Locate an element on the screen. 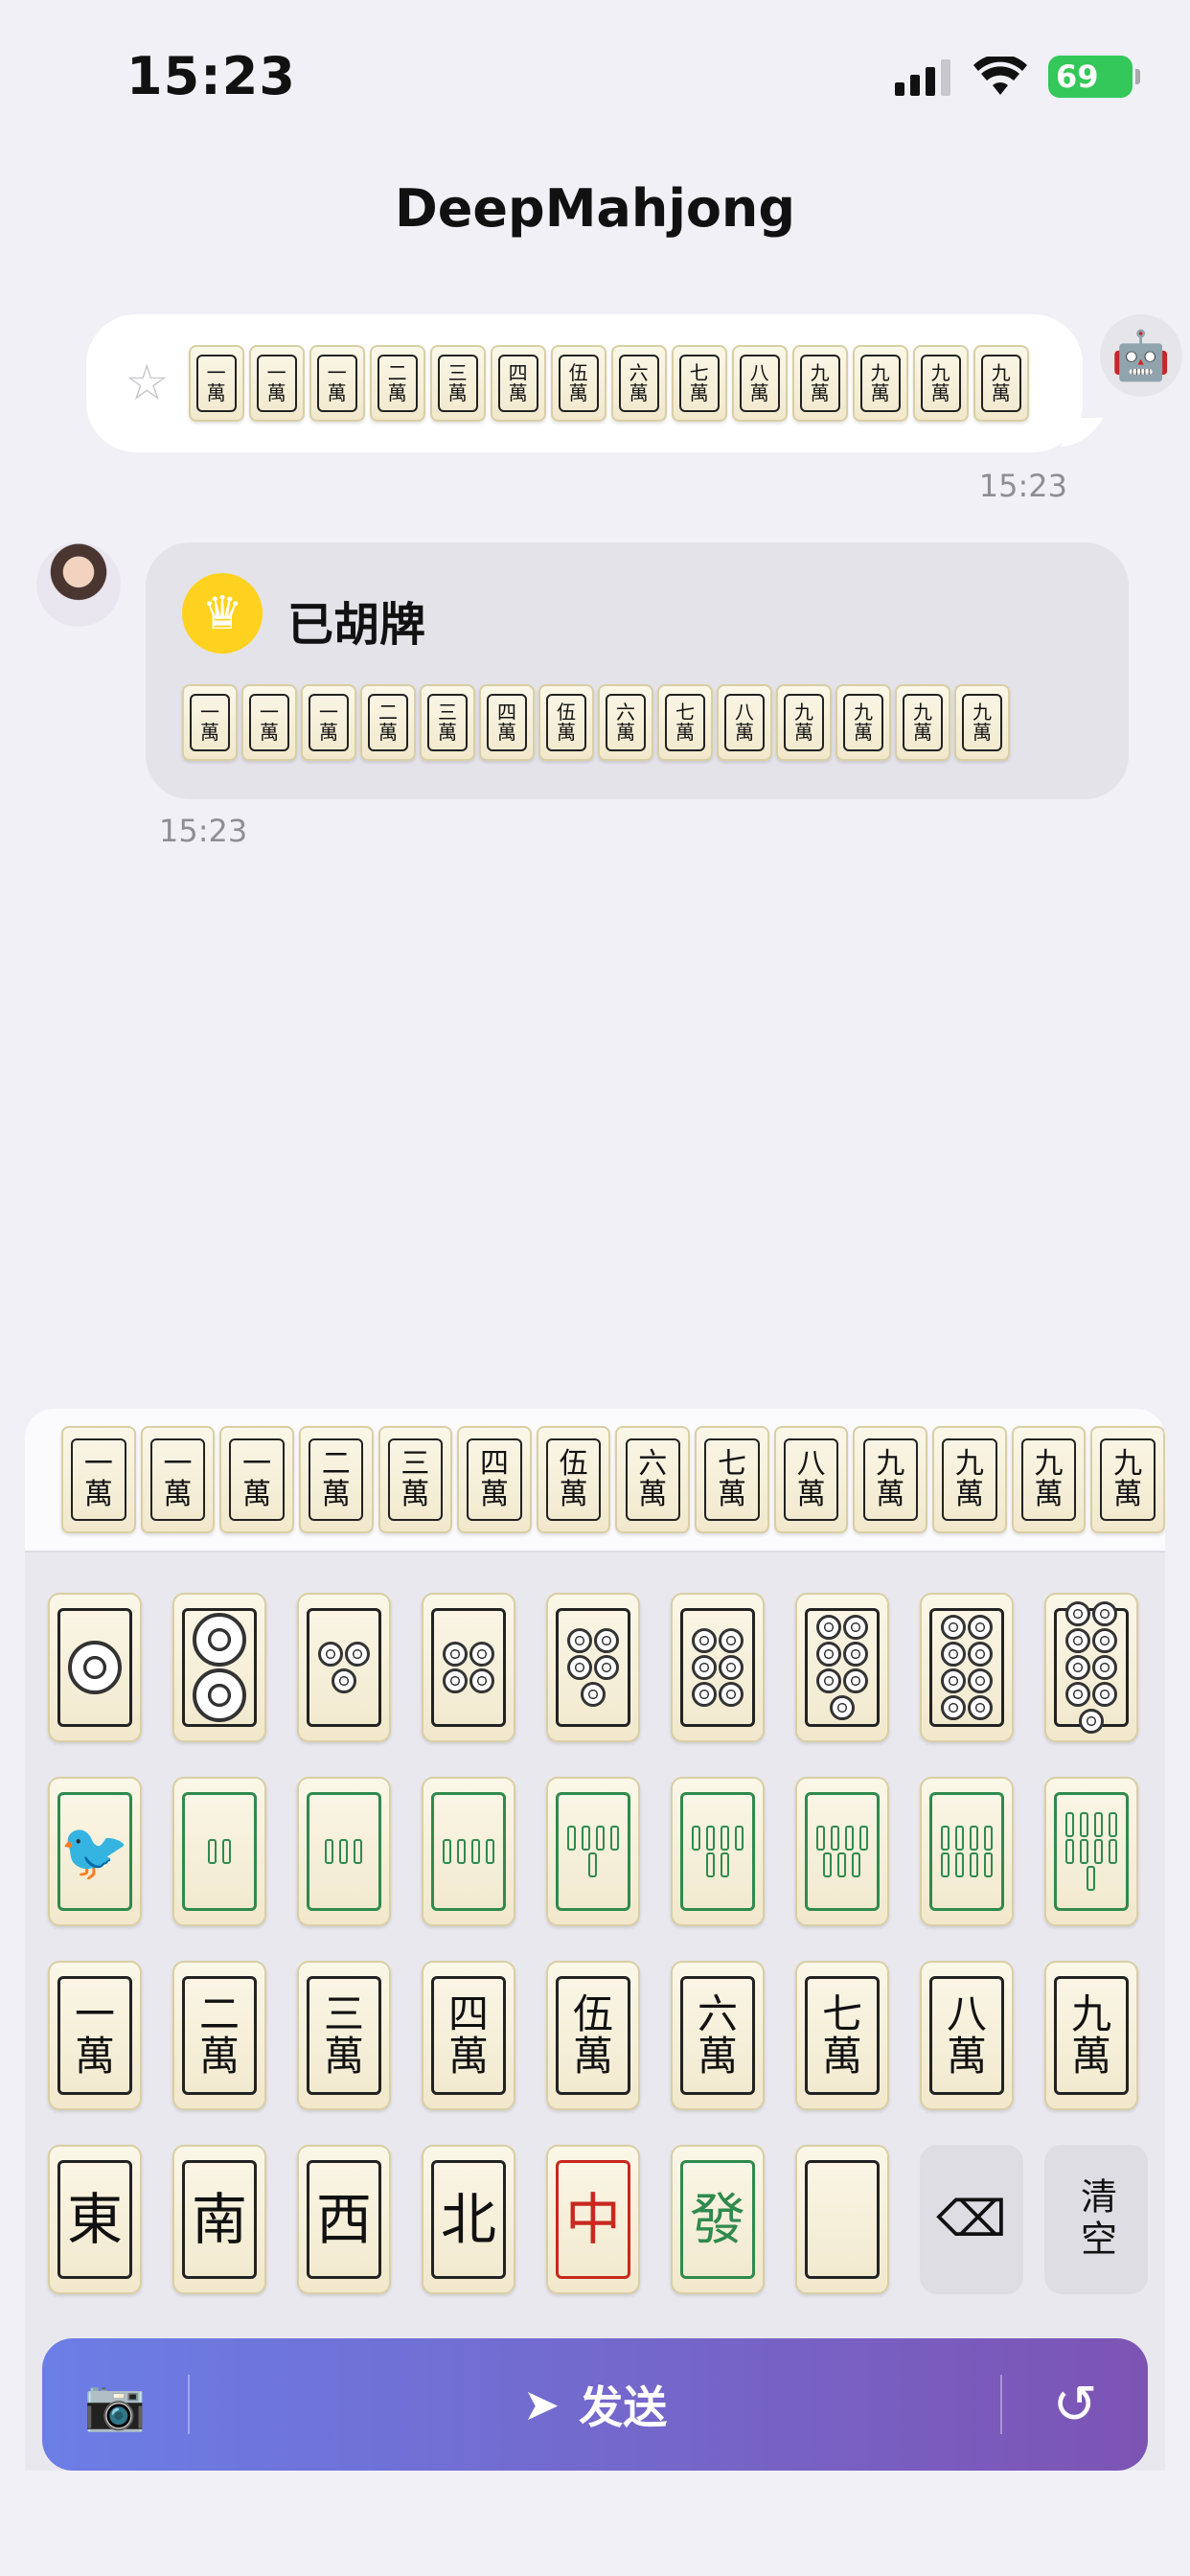 The height and width of the screenshot is (2576, 1190). red-dragon-tile: 中 is located at coordinates (593, 2219).